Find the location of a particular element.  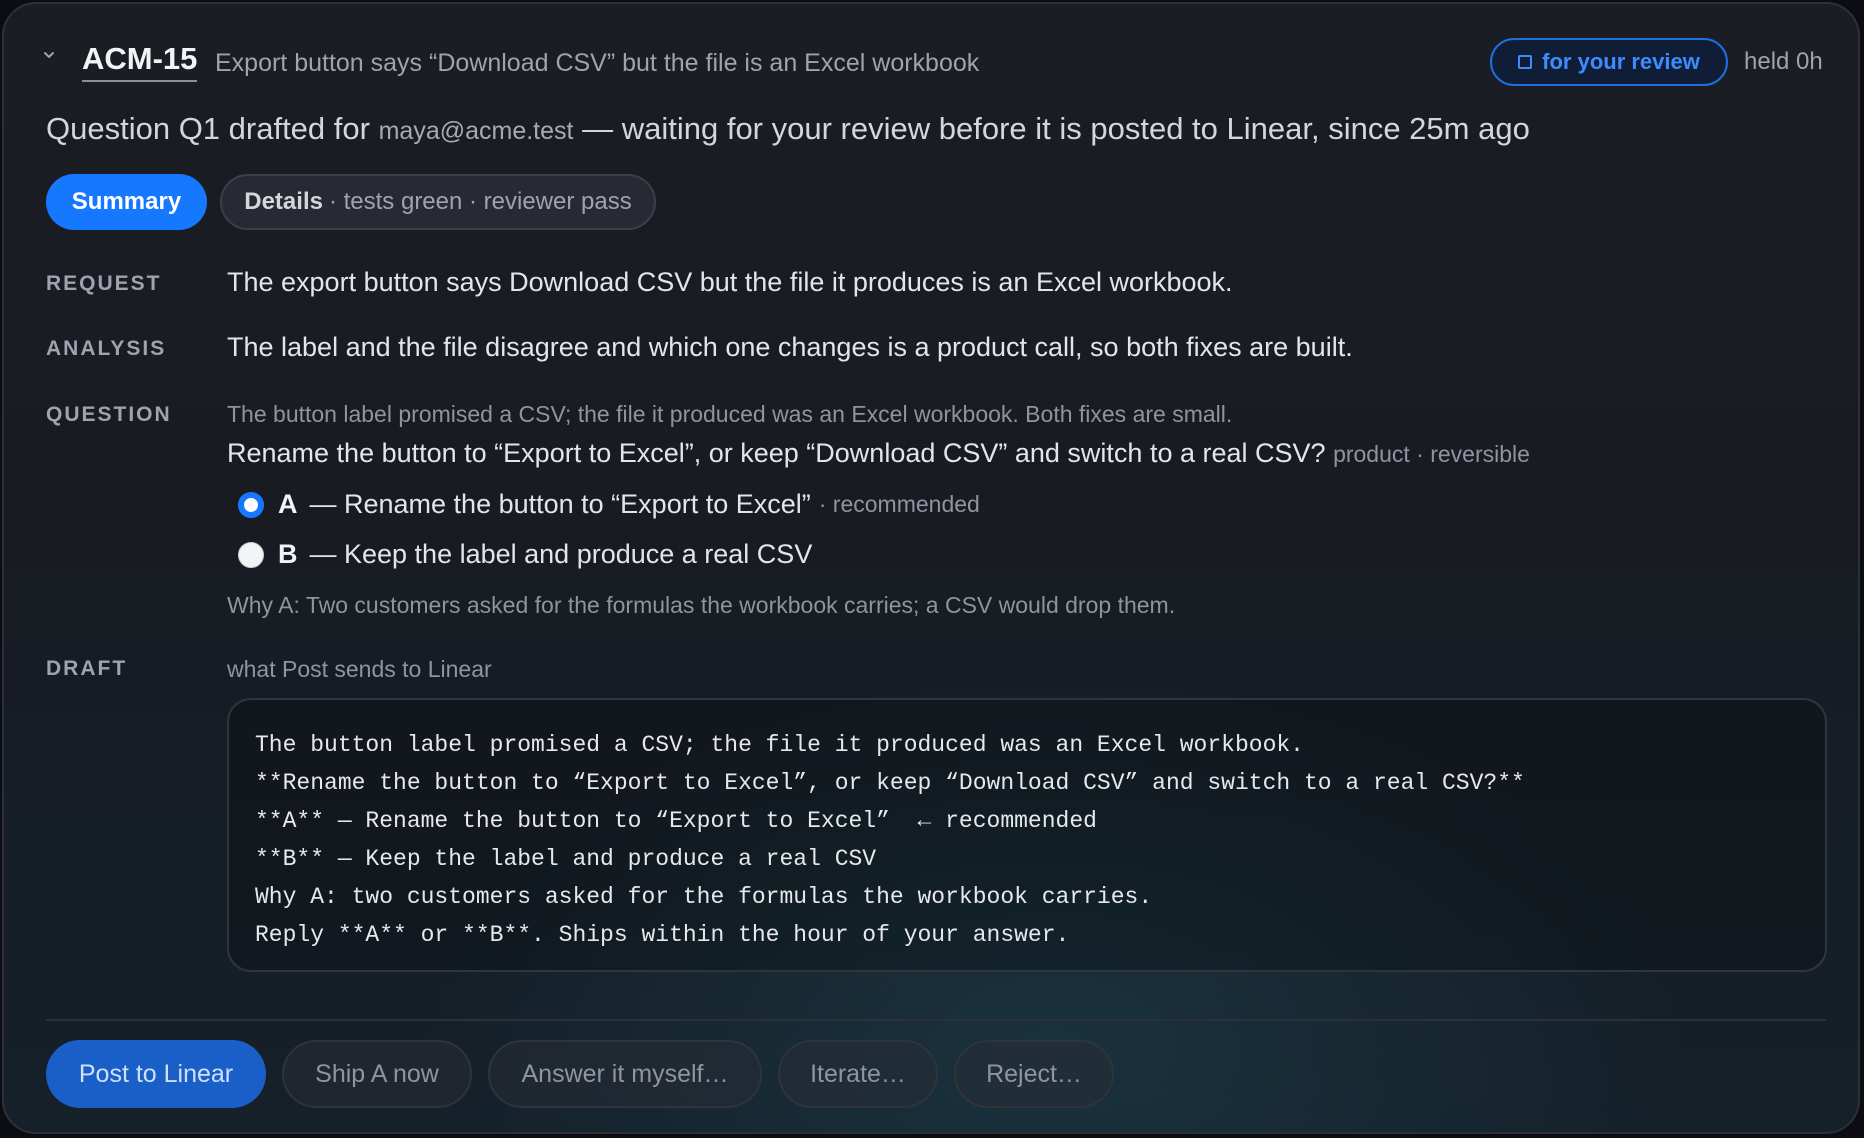

tab-details-meta: · tests green · reviewer pass is located at coordinates (480, 201).